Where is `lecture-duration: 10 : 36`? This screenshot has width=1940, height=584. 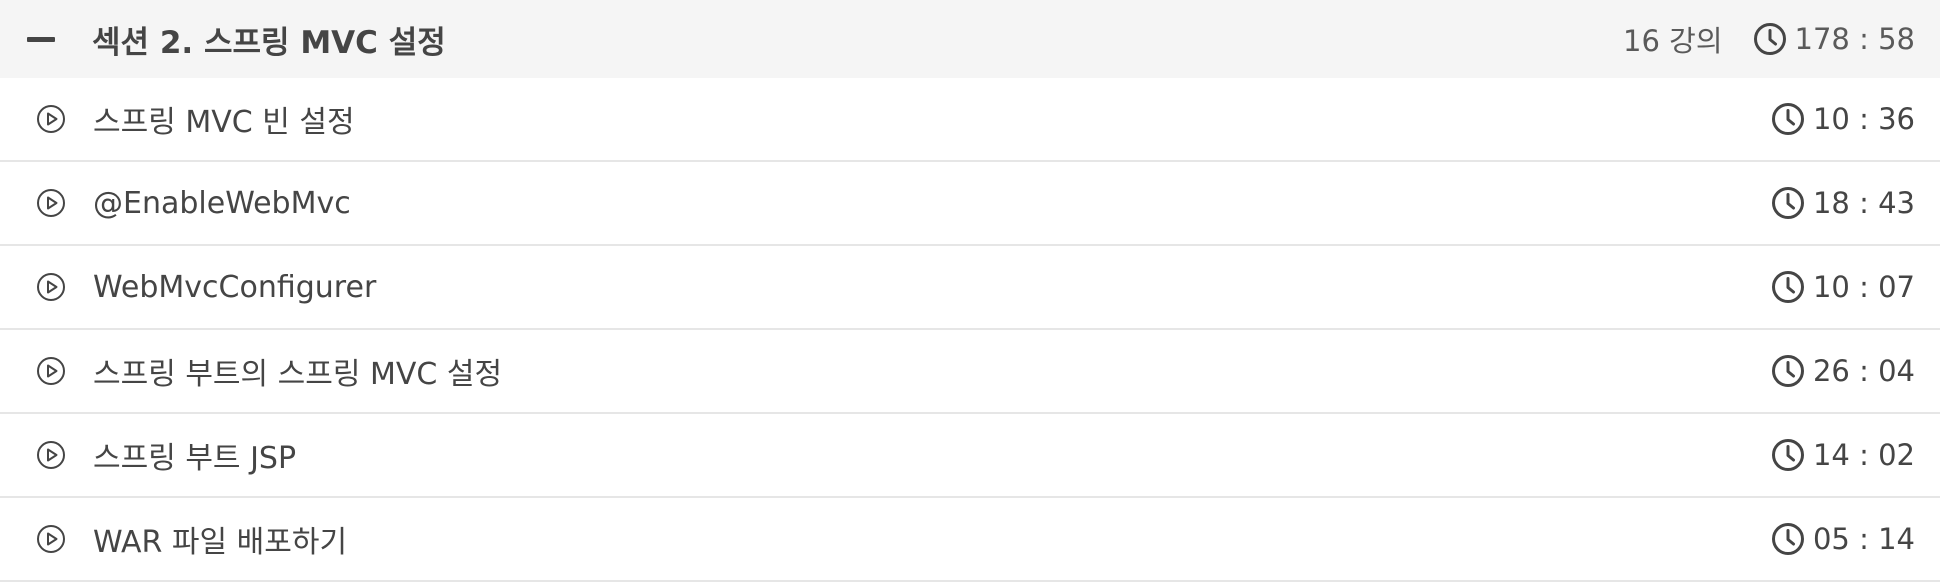
lecture-duration: 10 : 36 is located at coordinates (1843, 119).